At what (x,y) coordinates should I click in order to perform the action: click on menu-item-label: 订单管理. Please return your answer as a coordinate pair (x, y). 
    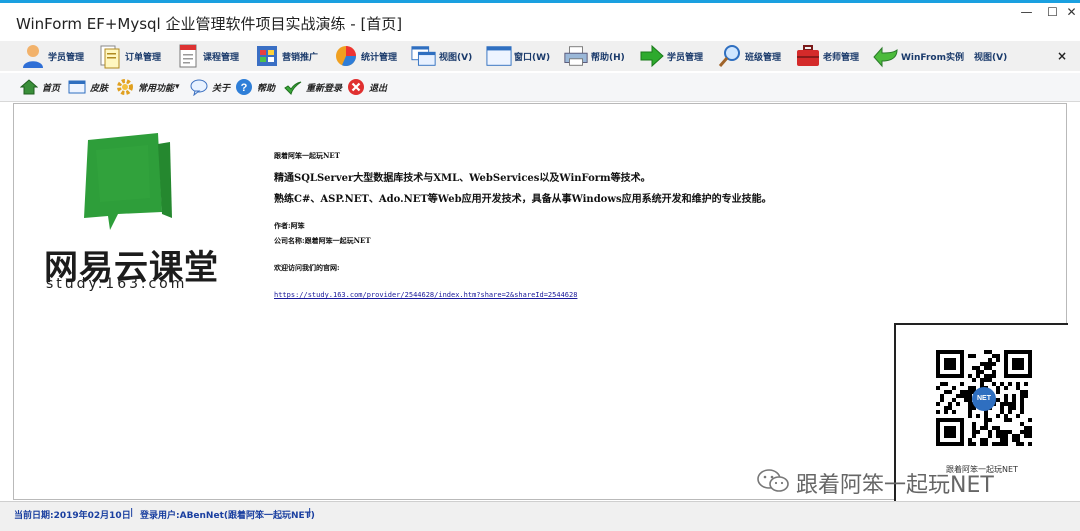
    Looking at the image, I should click on (143, 57).